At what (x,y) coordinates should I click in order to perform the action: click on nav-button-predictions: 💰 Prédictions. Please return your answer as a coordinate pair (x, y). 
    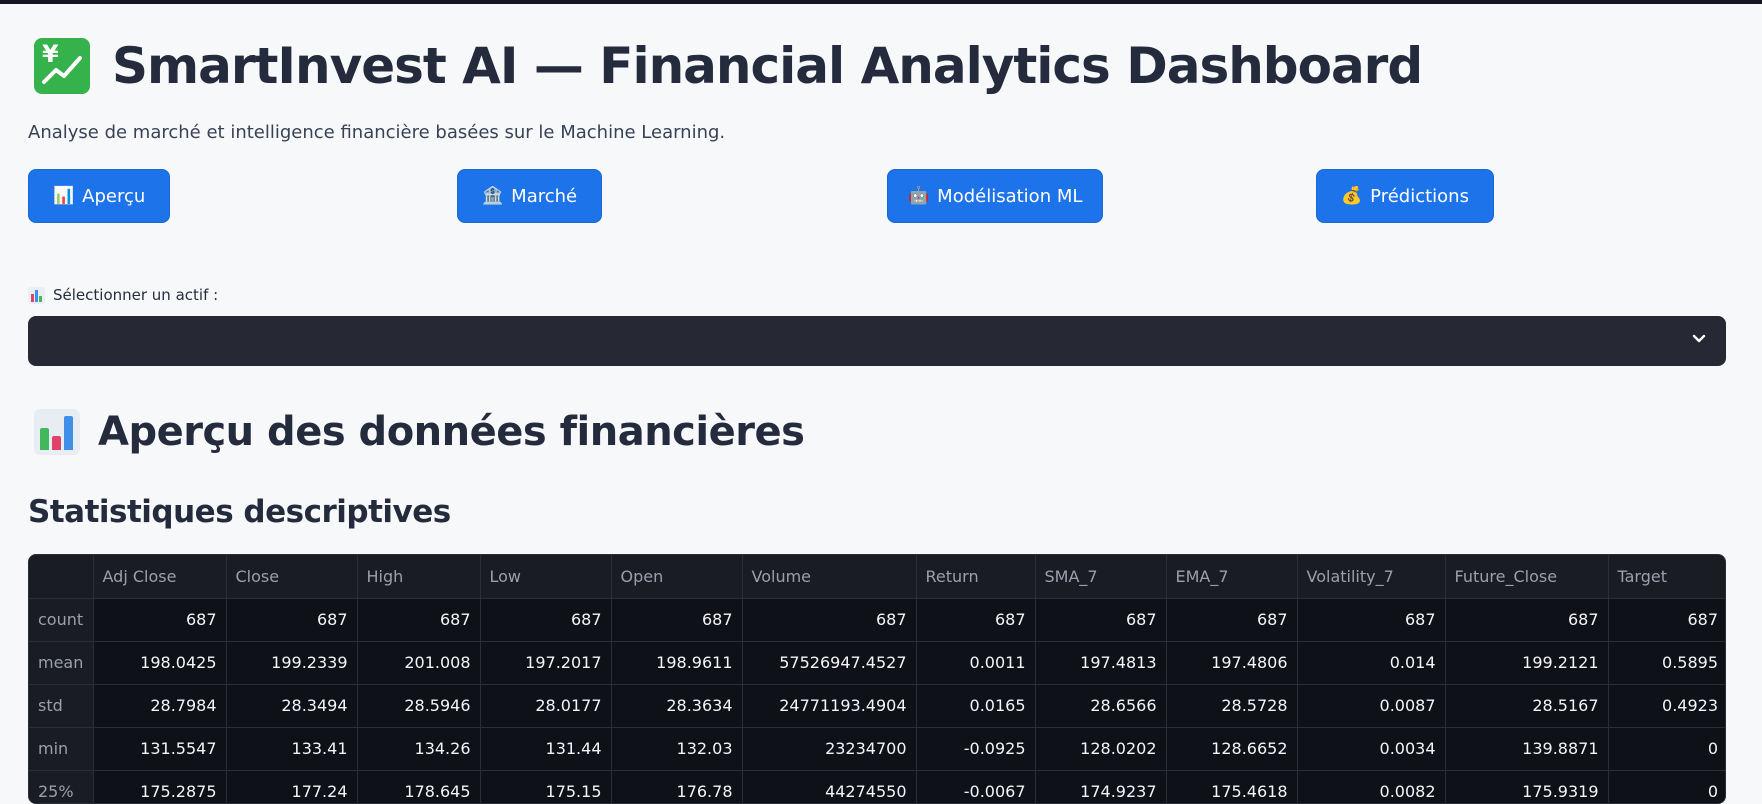
    Looking at the image, I should click on (1405, 196).